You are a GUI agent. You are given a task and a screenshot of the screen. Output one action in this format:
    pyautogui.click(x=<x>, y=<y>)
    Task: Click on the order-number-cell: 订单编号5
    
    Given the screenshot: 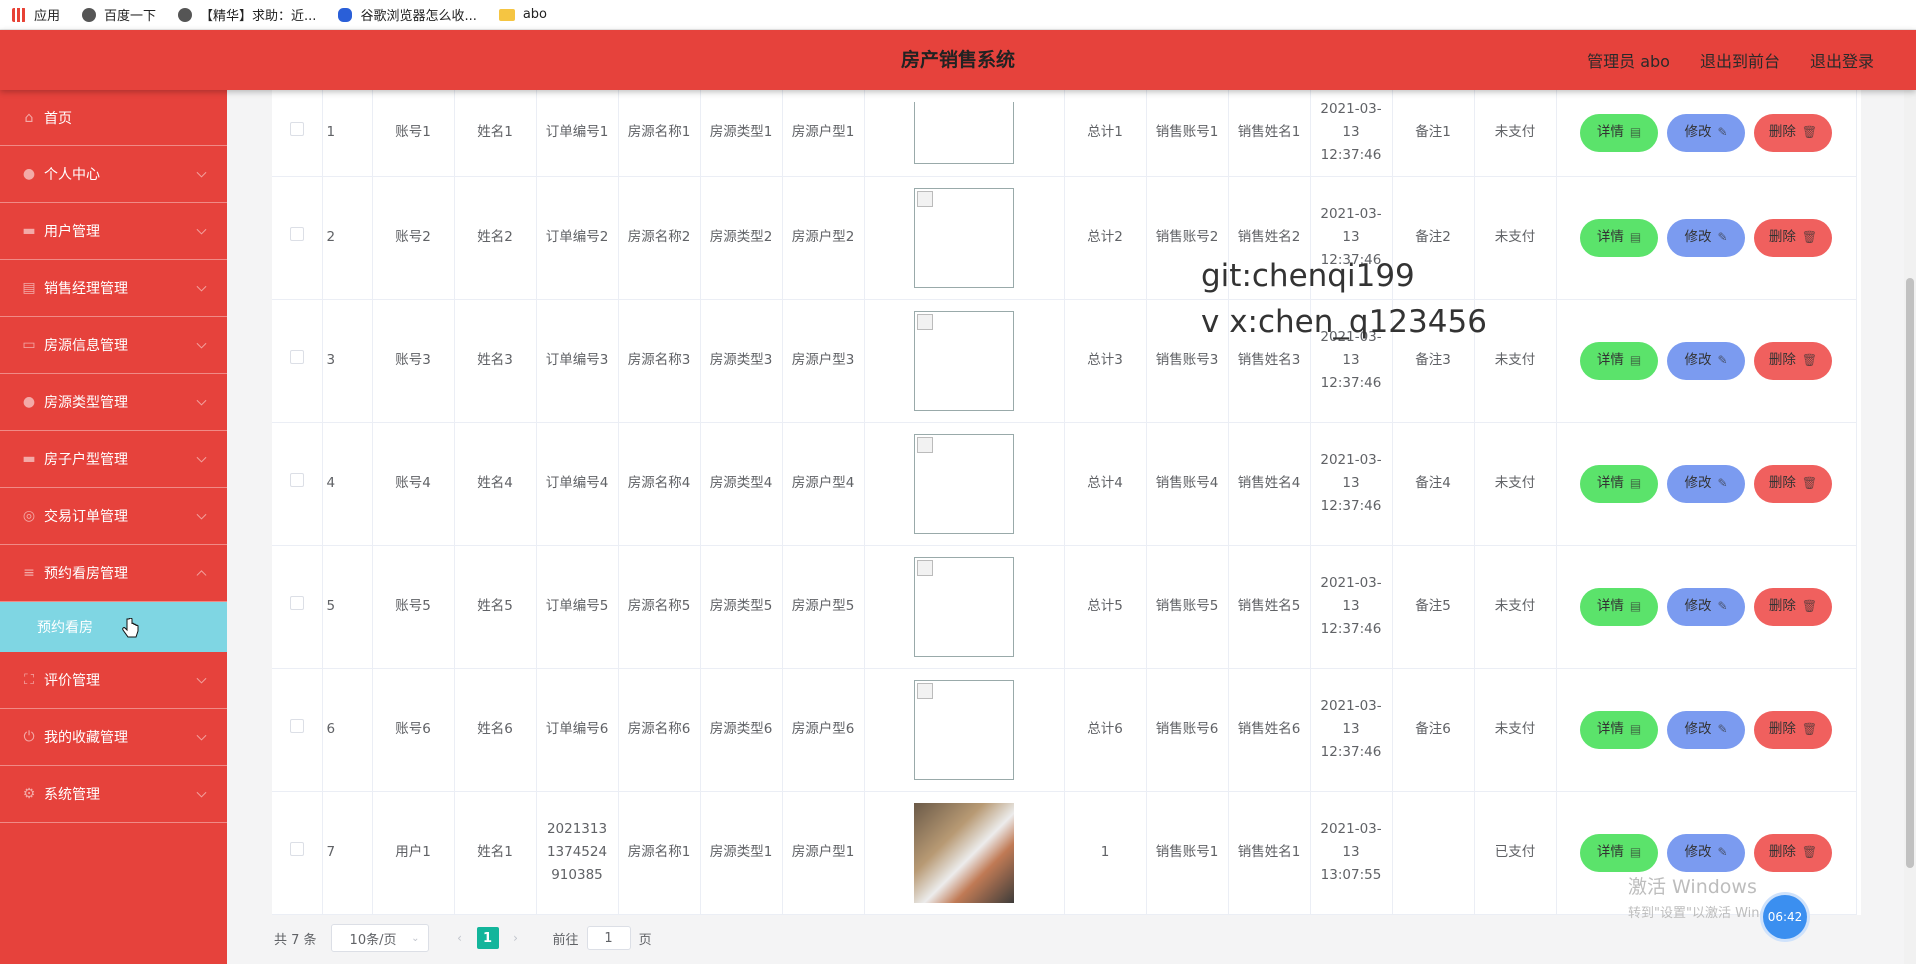 What is the action you would take?
    pyautogui.click(x=577, y=607)
    